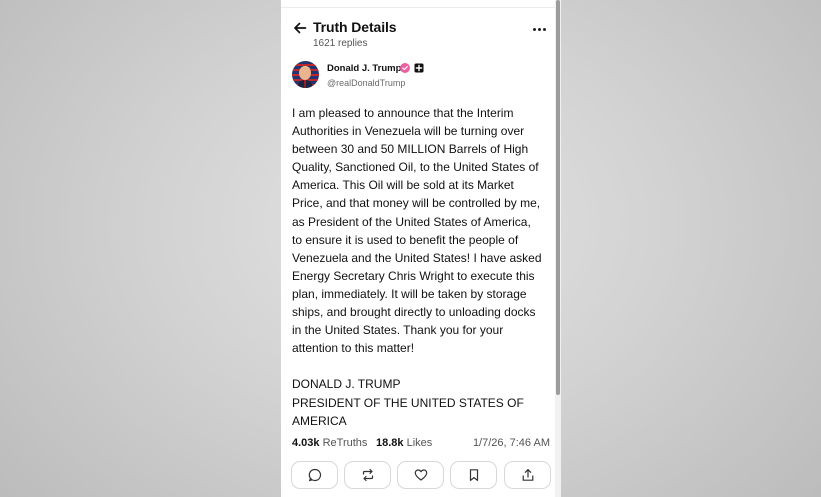 The image size is (821, 497). What do you see at coordinates (418, 7) in the screenshot?
I see `top-divider` at bounding box center [418, 7].